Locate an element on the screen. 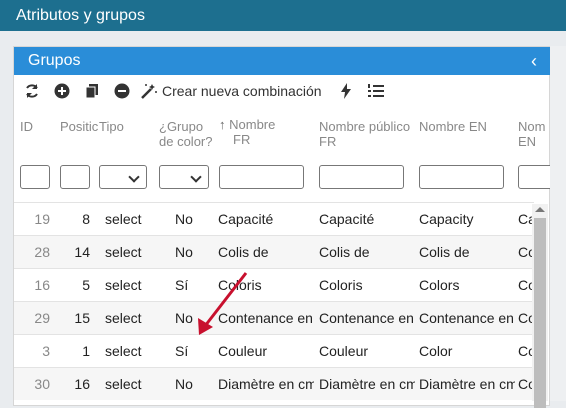  cell-position: 5 is located at coordinates (86, 285).